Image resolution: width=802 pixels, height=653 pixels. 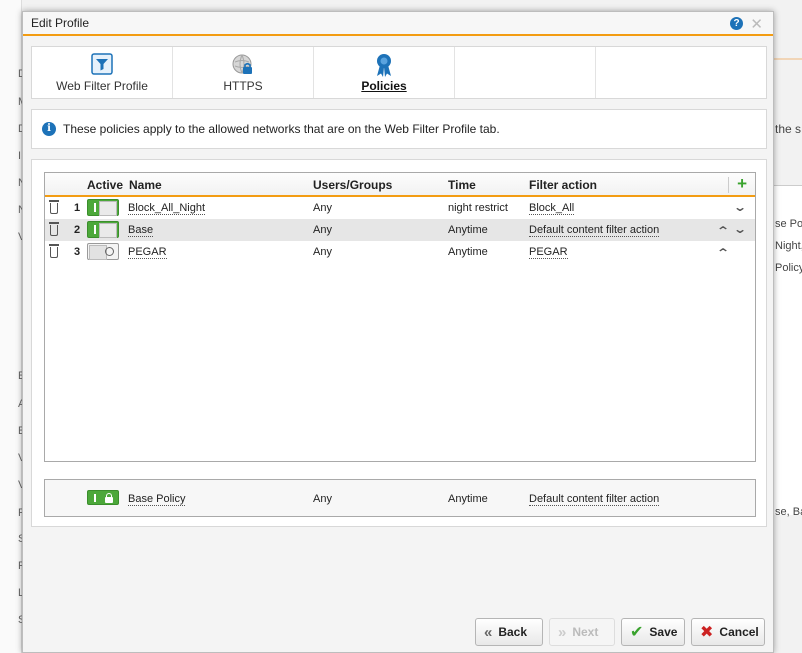 I want to click on add-policy-icon: +, so click(x=742, y=184).